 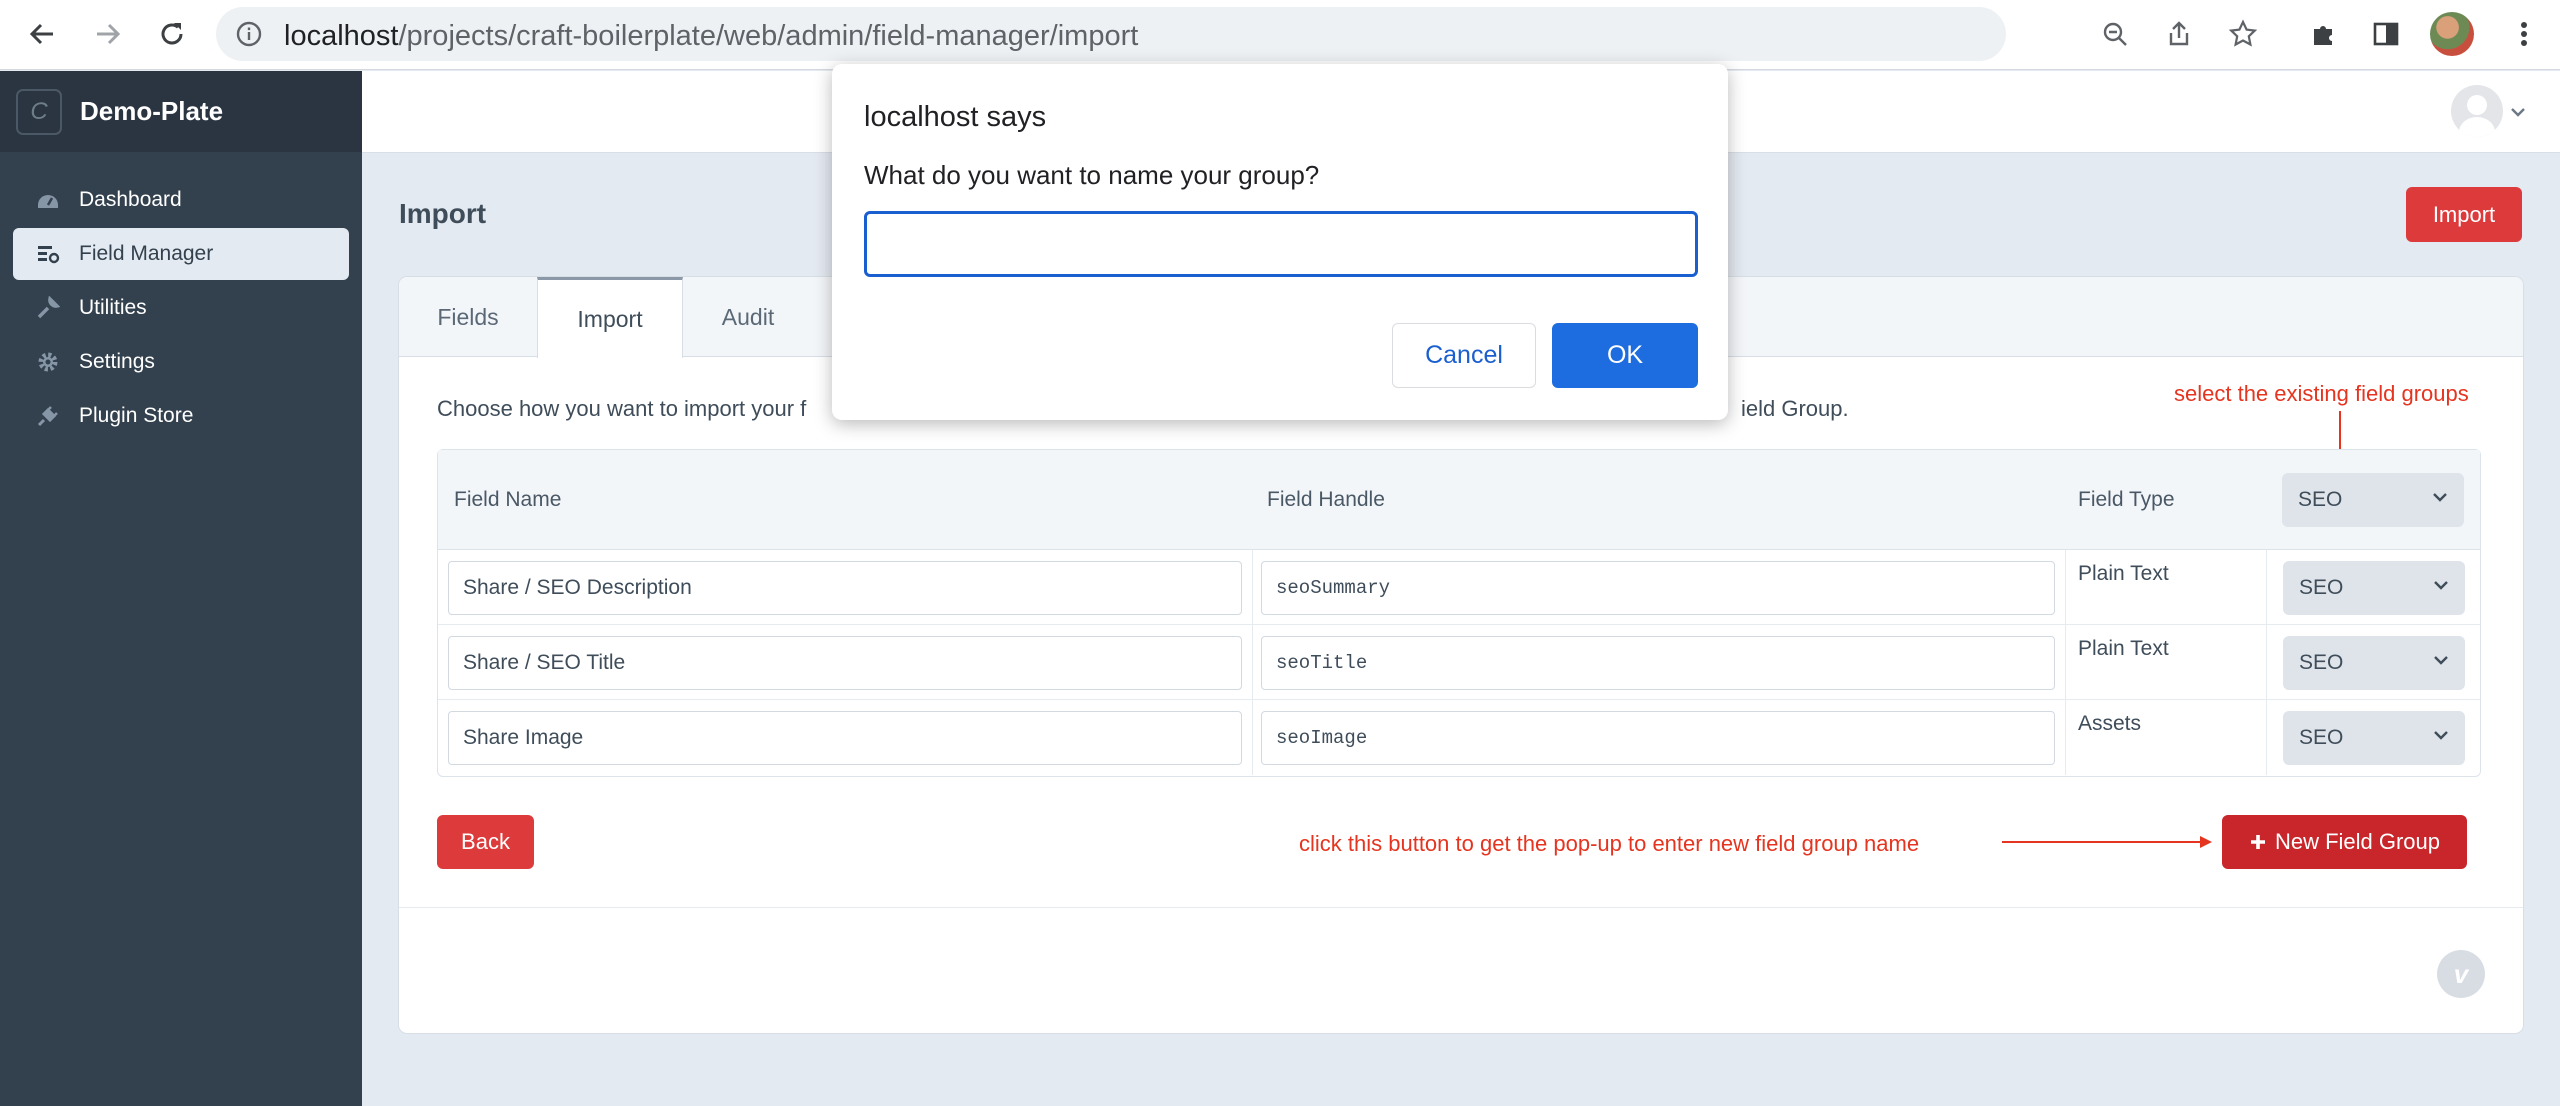 I want to click on sidebar-item-settings: Settings, so click(x=181, y=362).